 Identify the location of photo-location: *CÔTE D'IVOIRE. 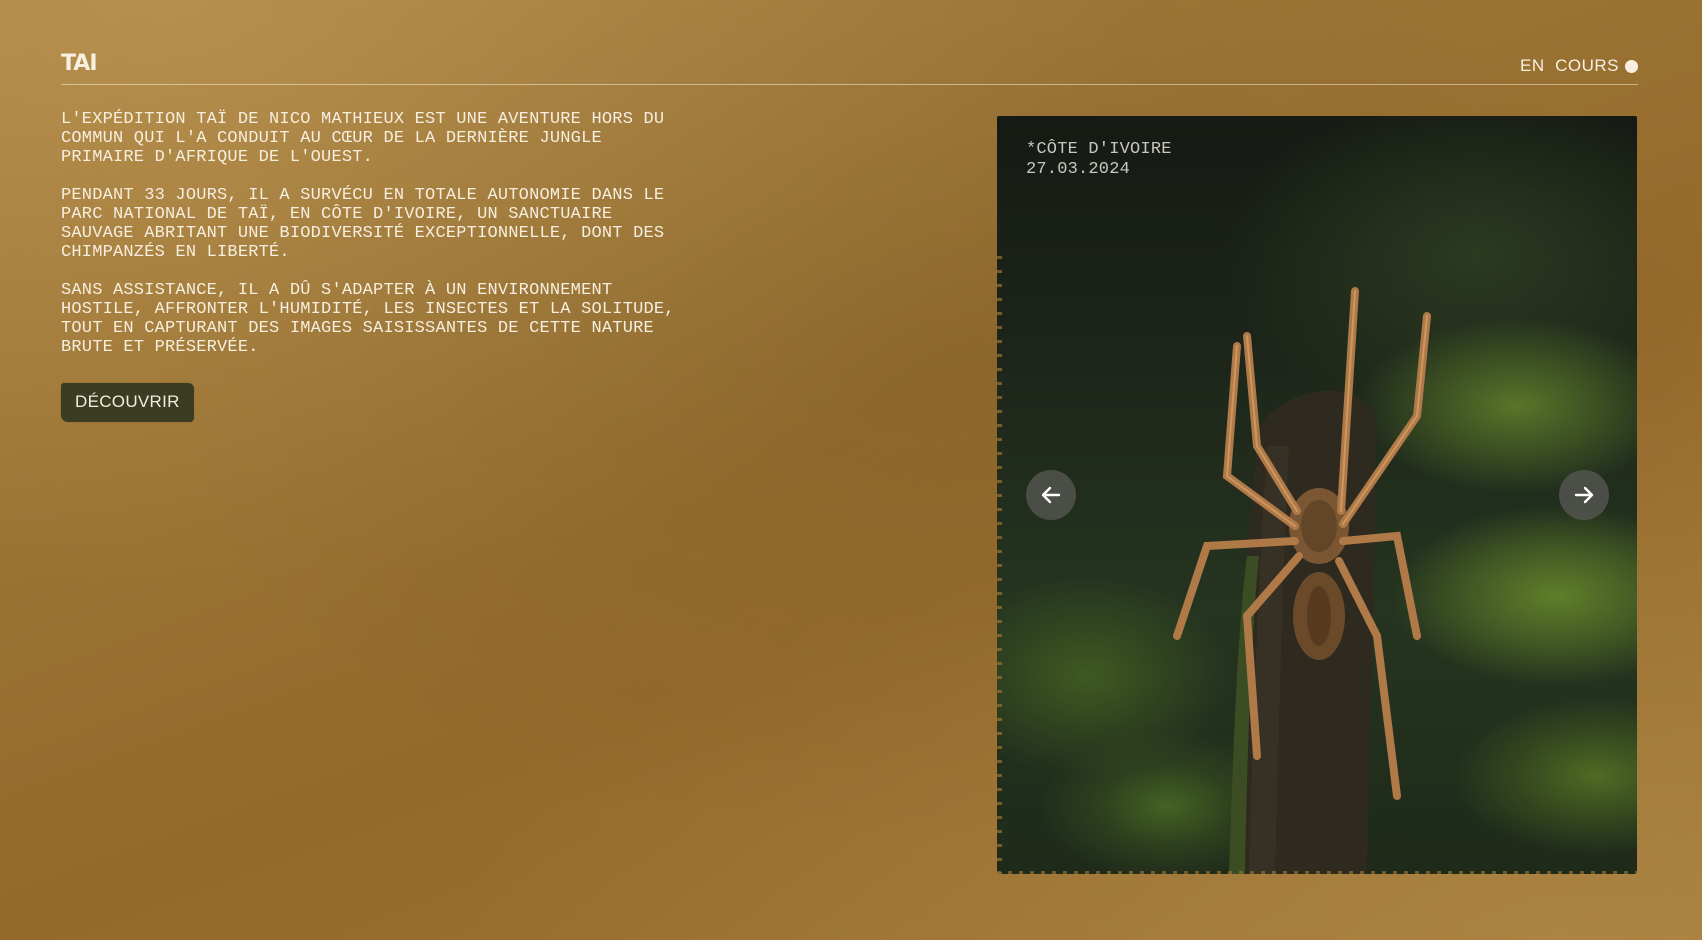
(1099, 149).